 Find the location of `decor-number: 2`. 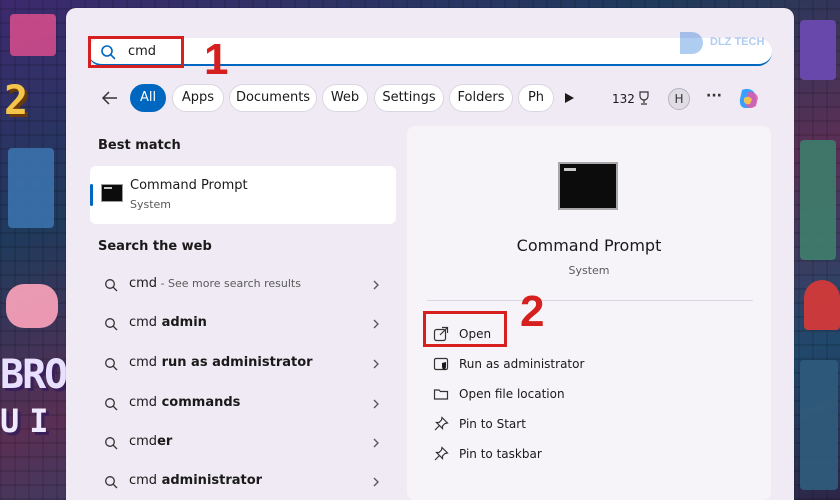

decor-number: 2 is located at coordinates (16, 101).